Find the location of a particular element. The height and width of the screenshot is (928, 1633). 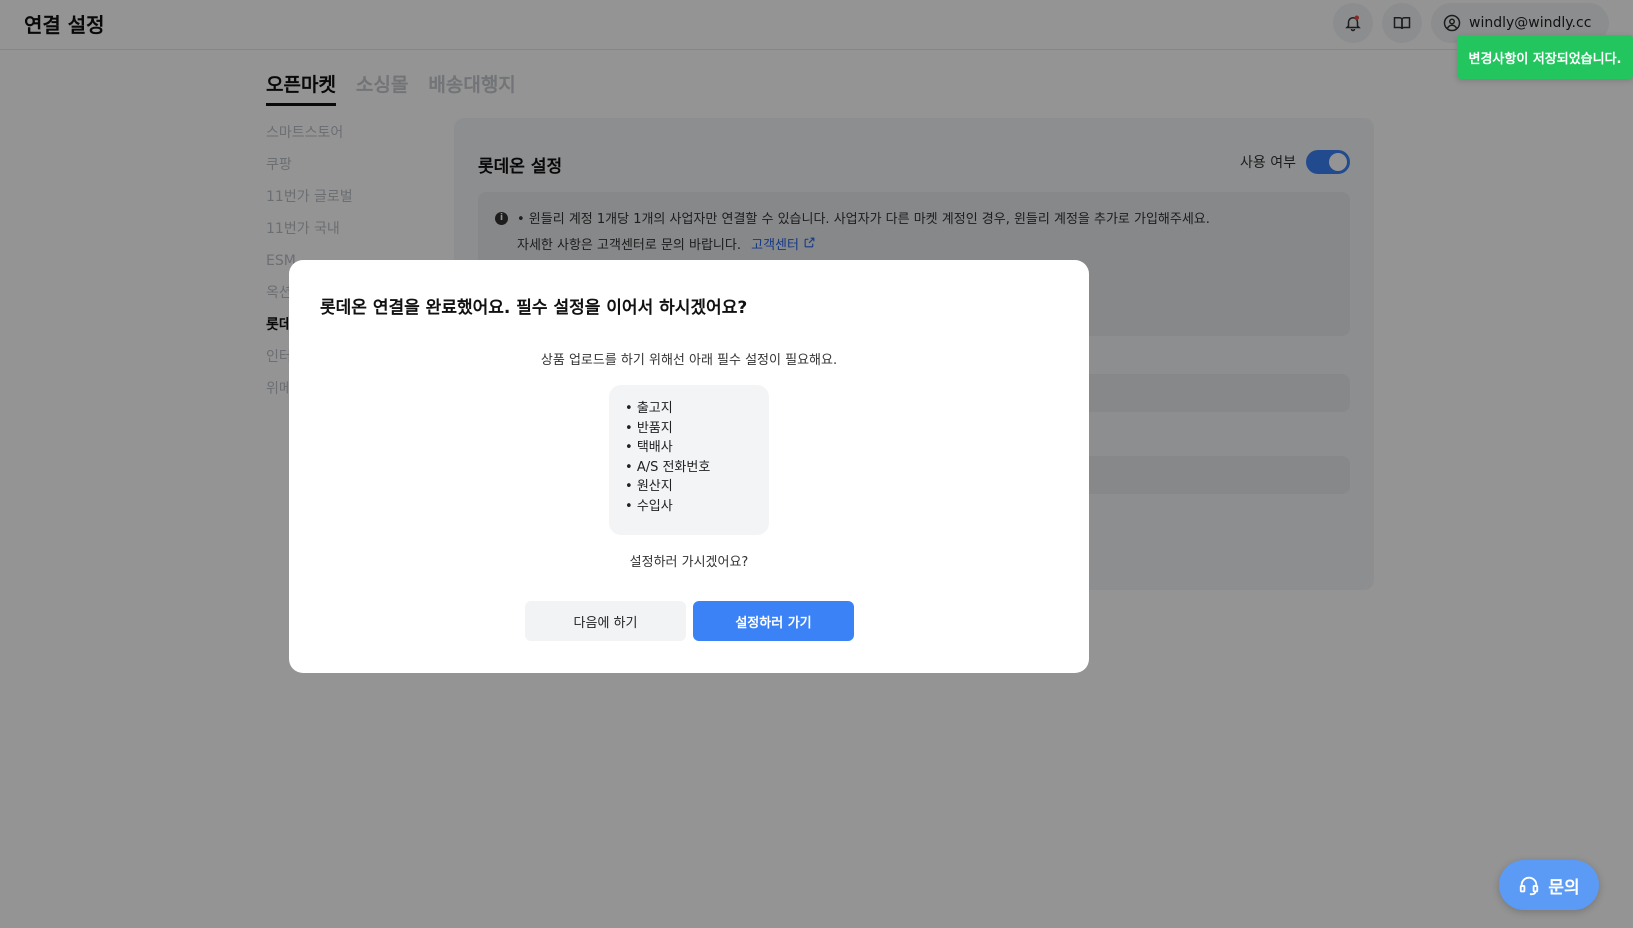

required-item-shipping-origin: 출고지 is located at coordinates (689, 409).